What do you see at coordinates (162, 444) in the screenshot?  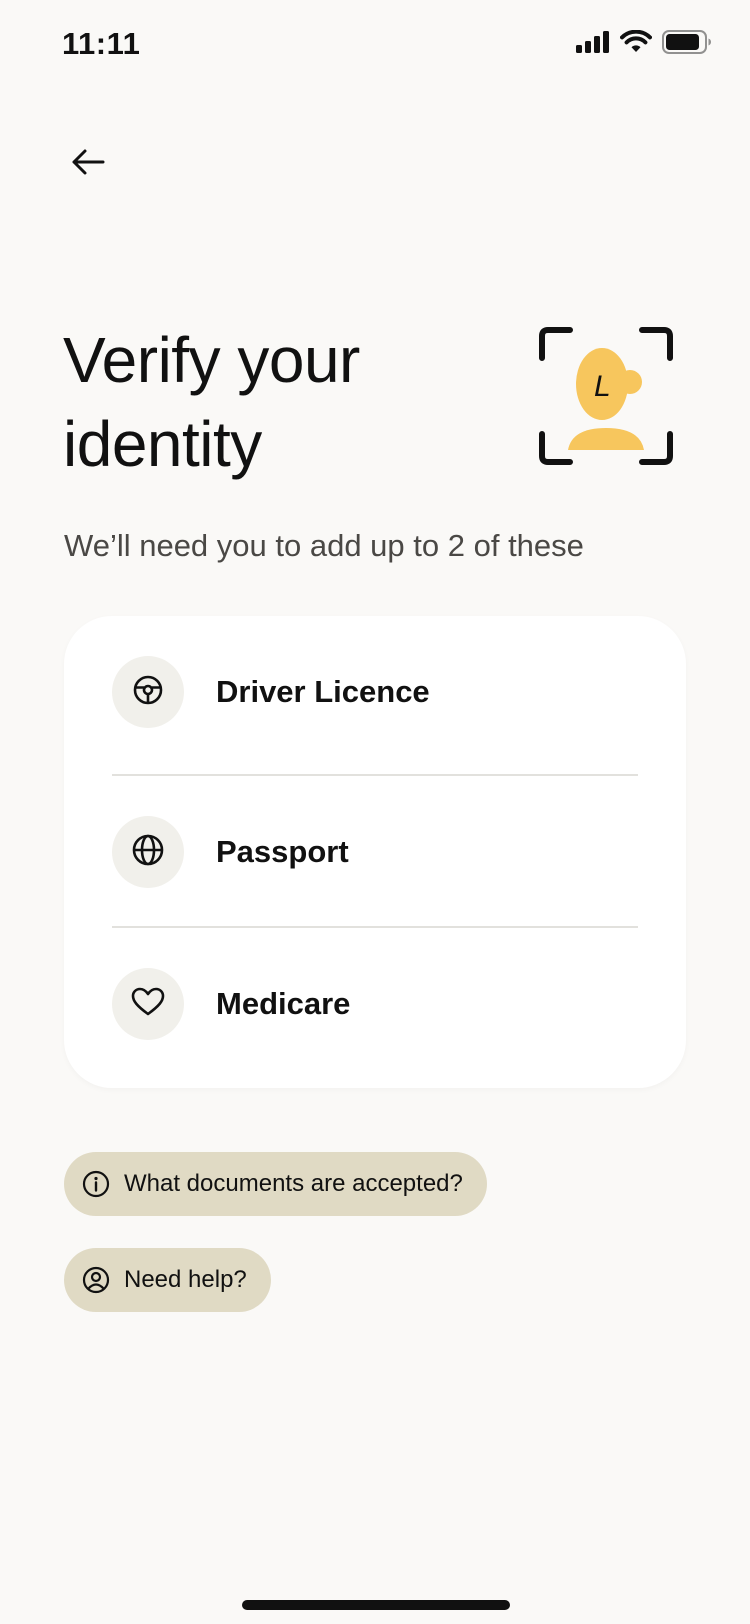 I see `page-title-line2: identity` at bounding box center [162, 444].